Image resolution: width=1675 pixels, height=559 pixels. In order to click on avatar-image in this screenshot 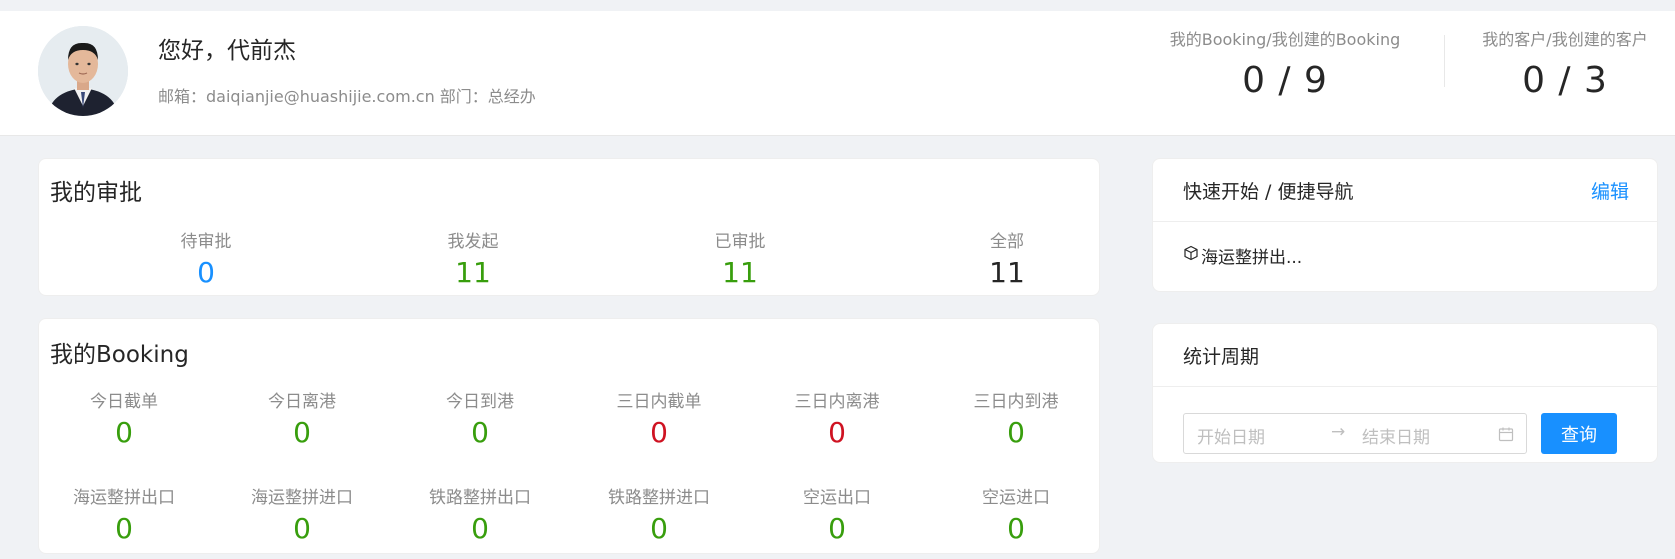, I will do `click(83, 71)`.